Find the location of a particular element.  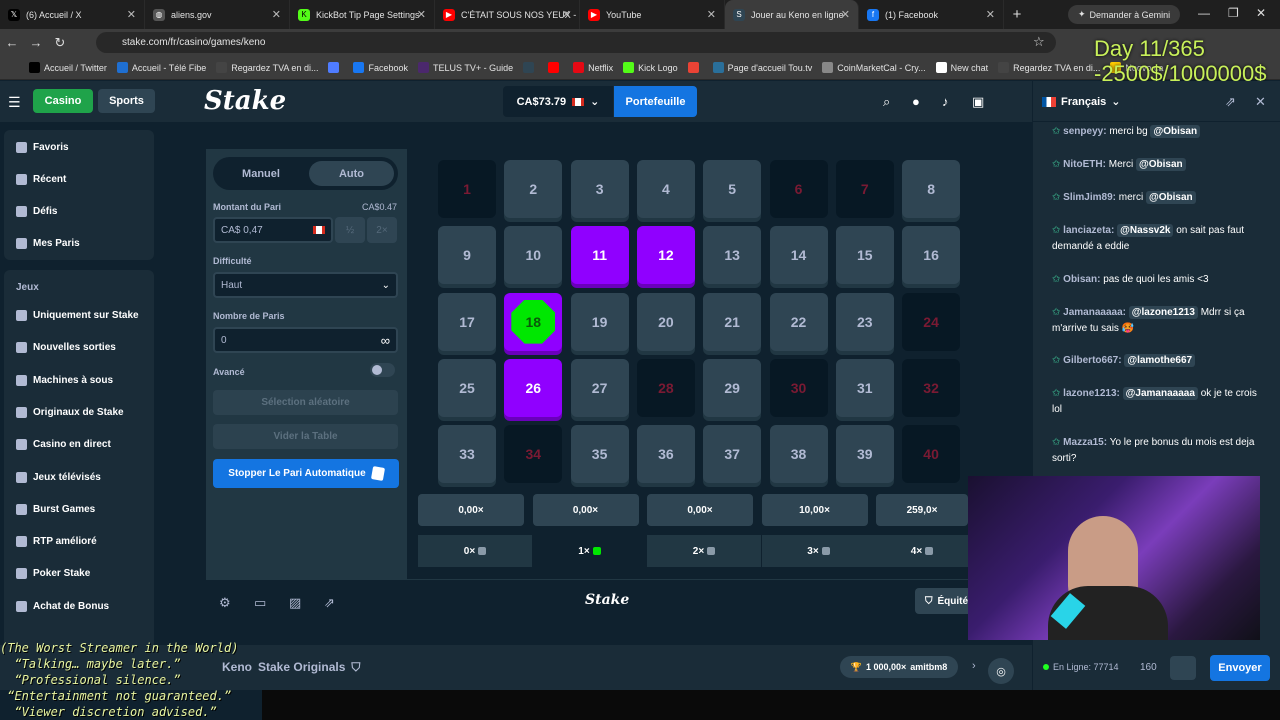

keno-tile: 39 is located at coordinates (864, 454).